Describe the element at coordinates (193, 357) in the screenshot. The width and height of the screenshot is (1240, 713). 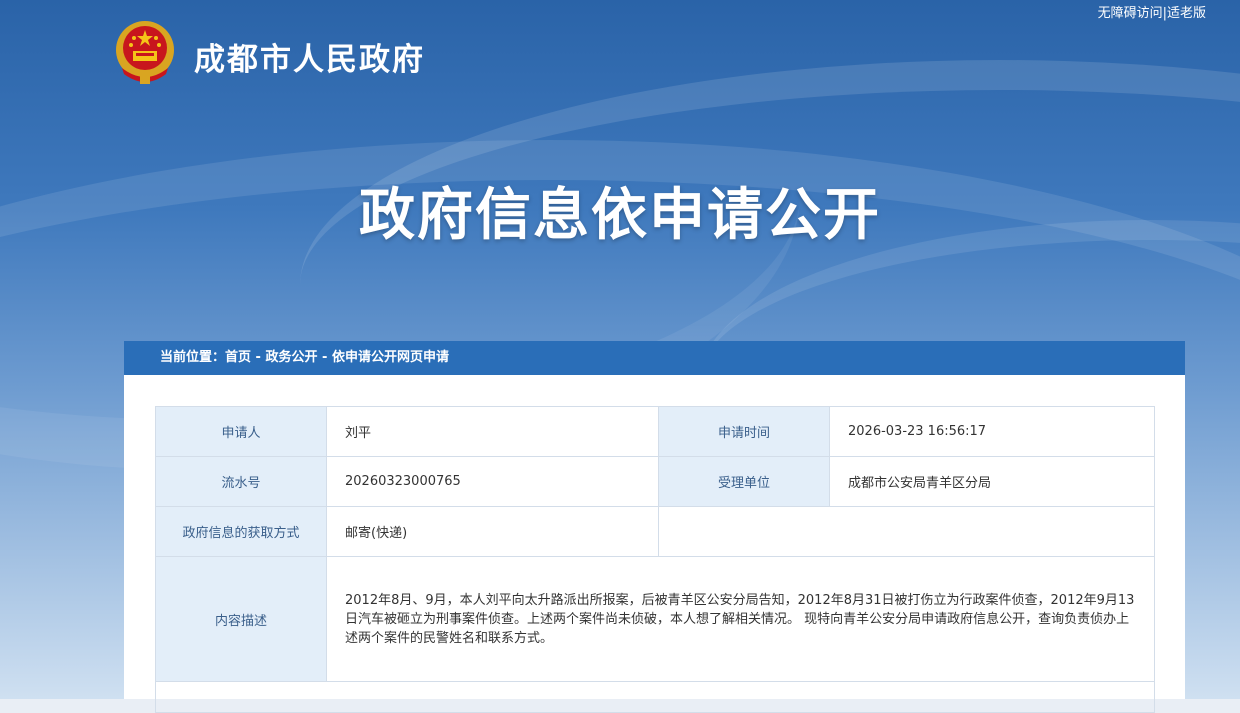
I see `breadcrumb-prefix: 当前位置：` at that location.